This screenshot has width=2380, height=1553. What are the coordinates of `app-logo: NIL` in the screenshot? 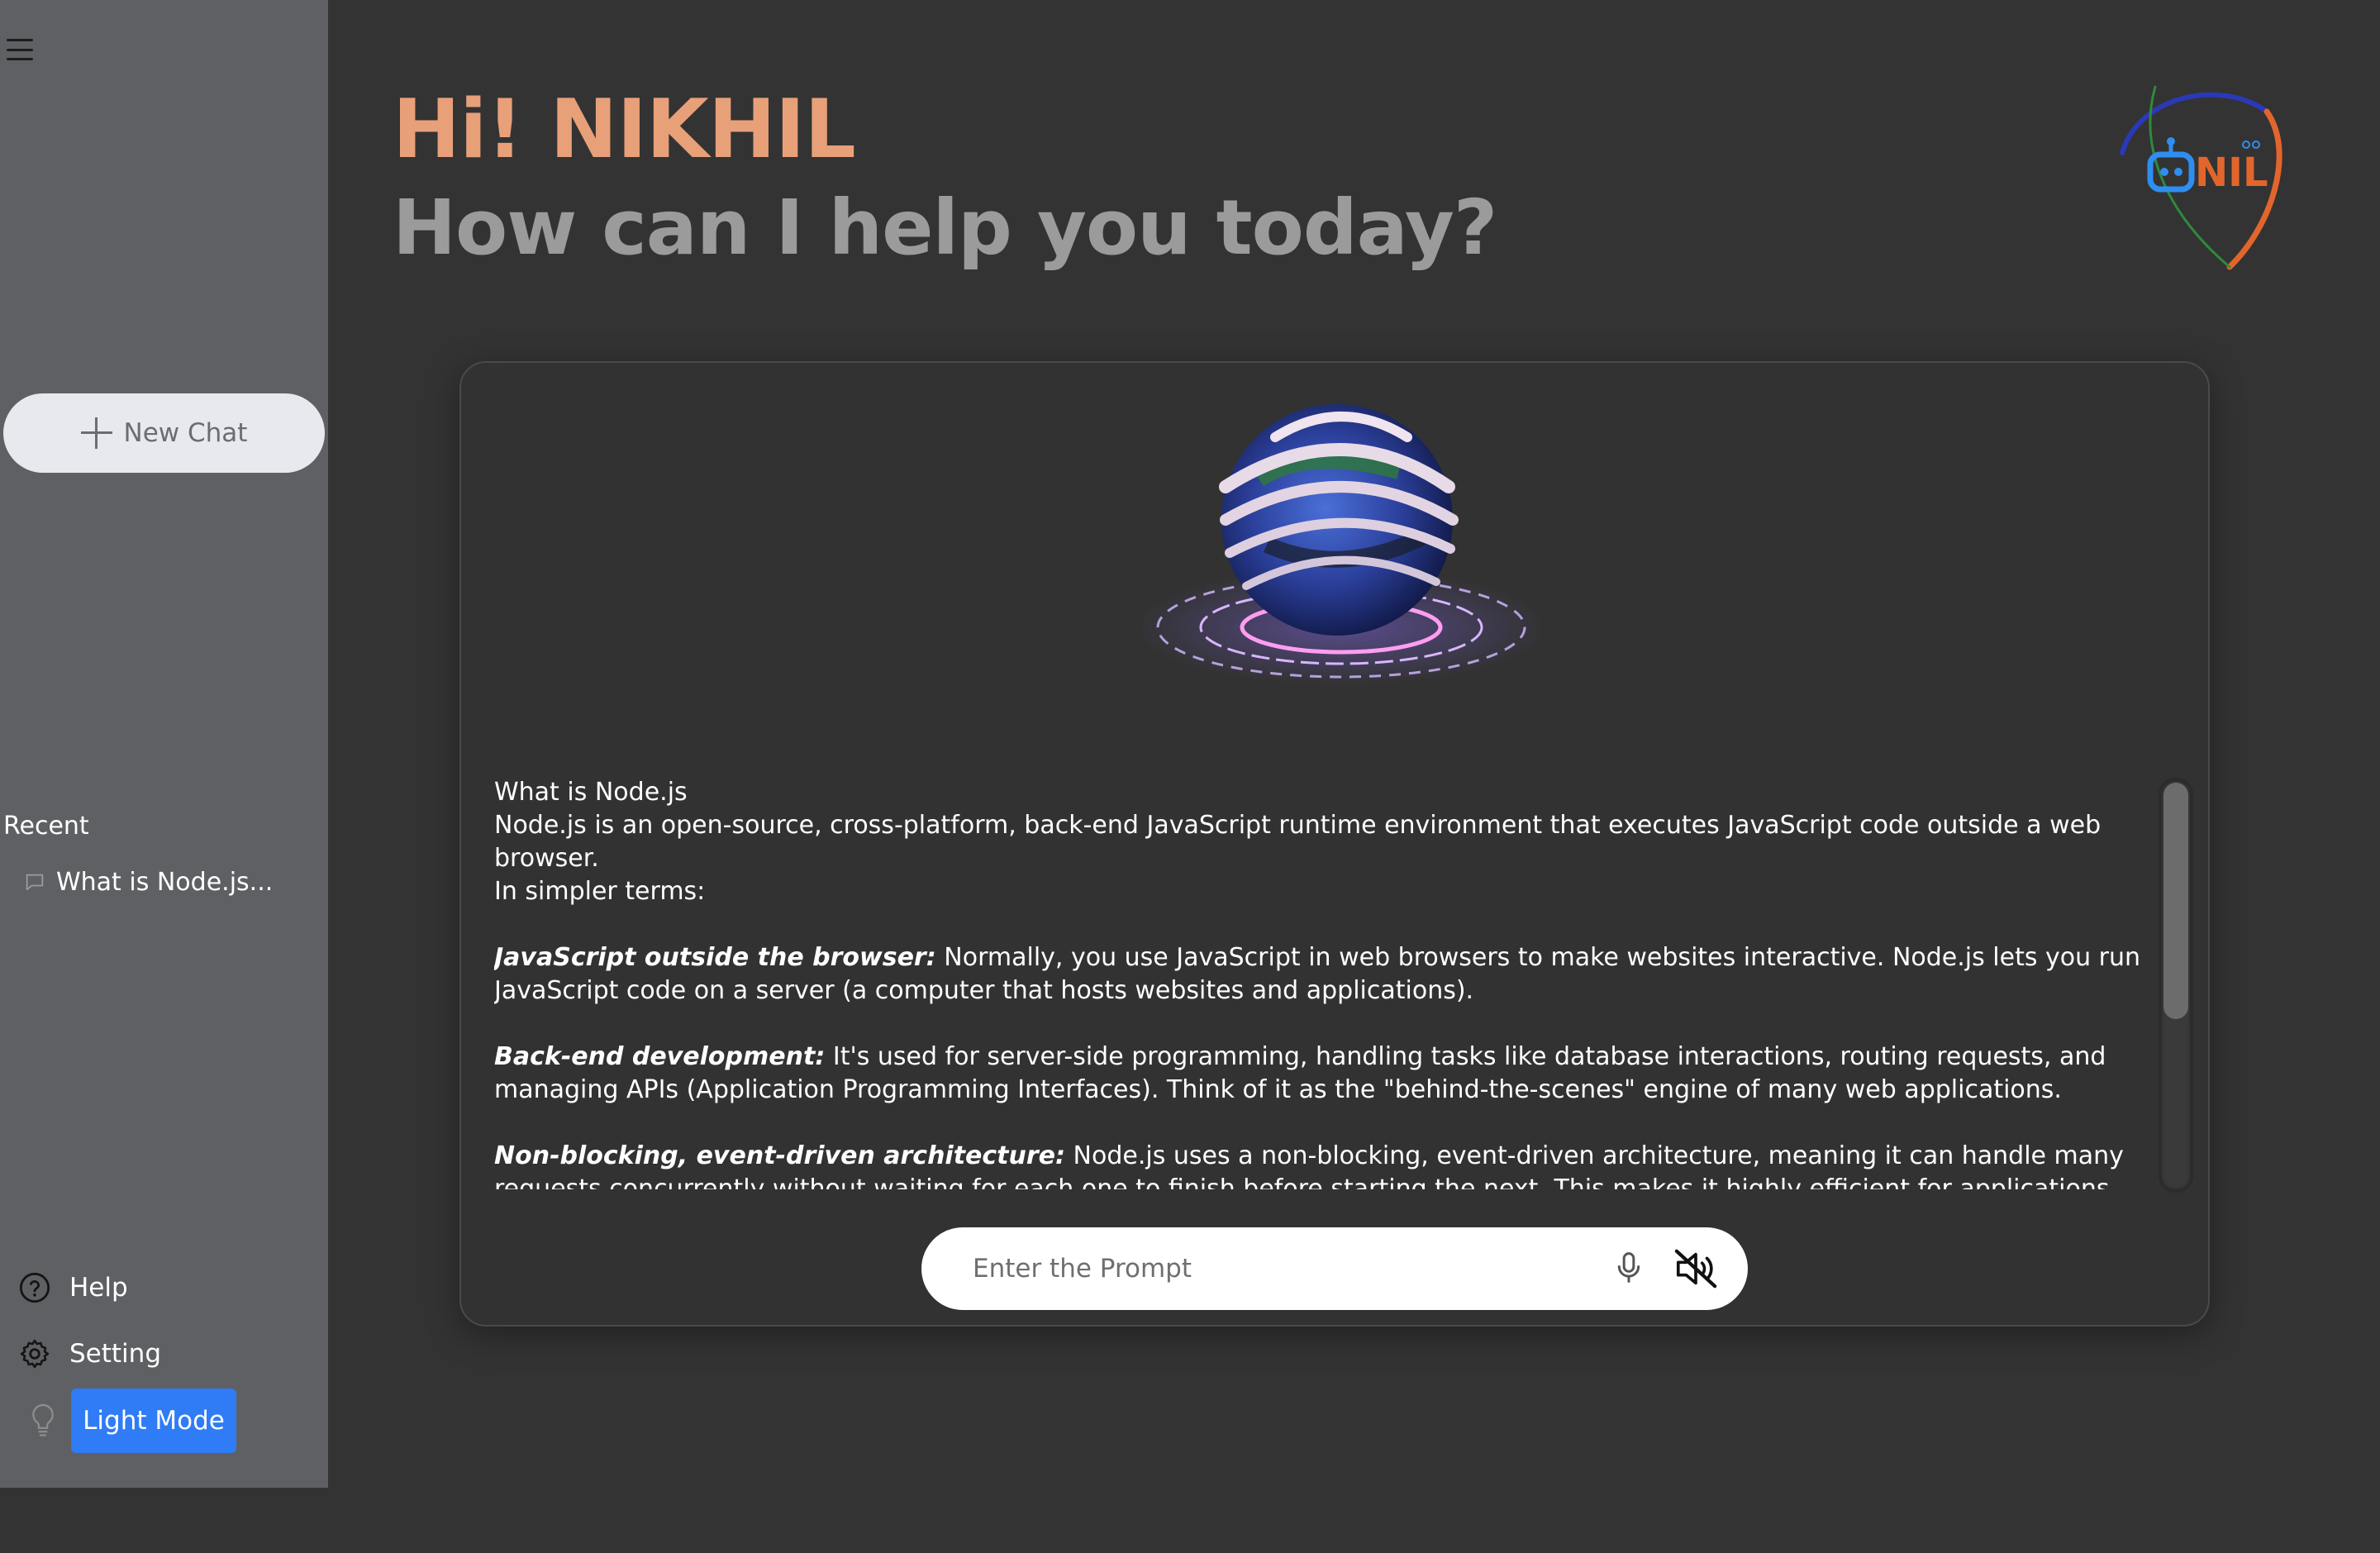 It's located at (2196, 178).